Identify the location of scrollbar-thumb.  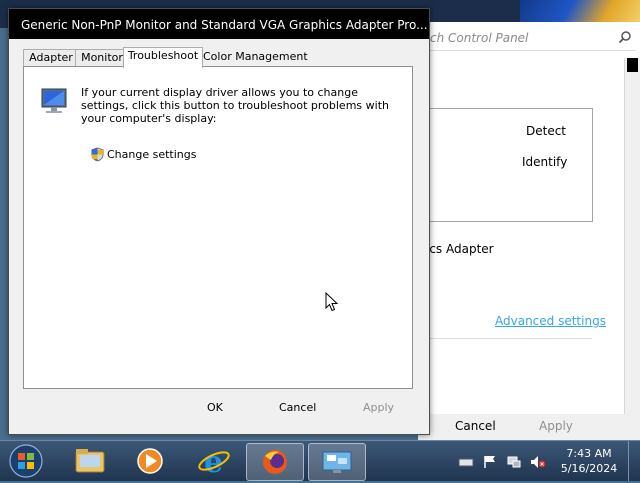
(632, 65).